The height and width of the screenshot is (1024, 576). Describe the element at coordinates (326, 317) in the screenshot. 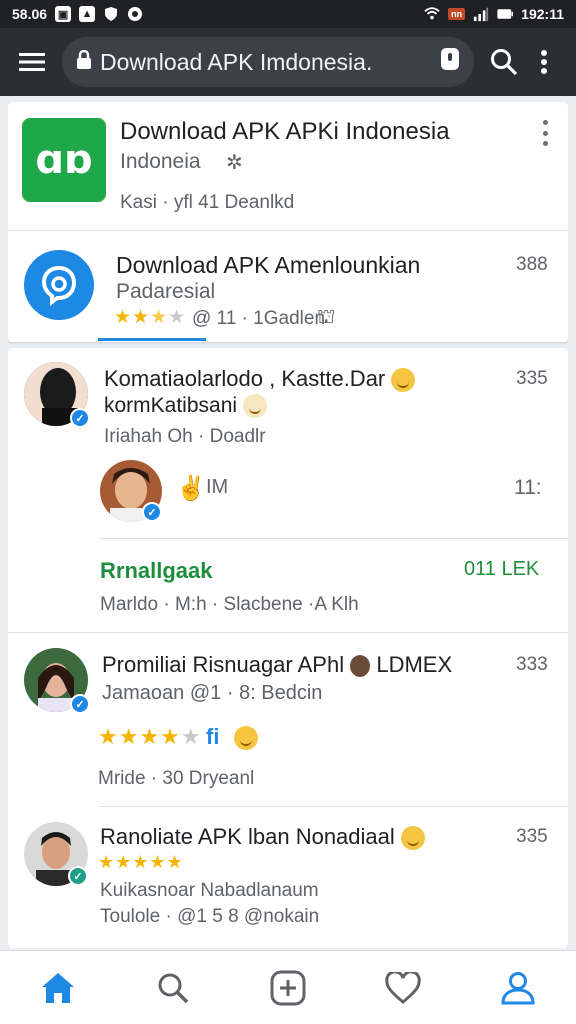

I see `download-icon: ⛫` at that location.